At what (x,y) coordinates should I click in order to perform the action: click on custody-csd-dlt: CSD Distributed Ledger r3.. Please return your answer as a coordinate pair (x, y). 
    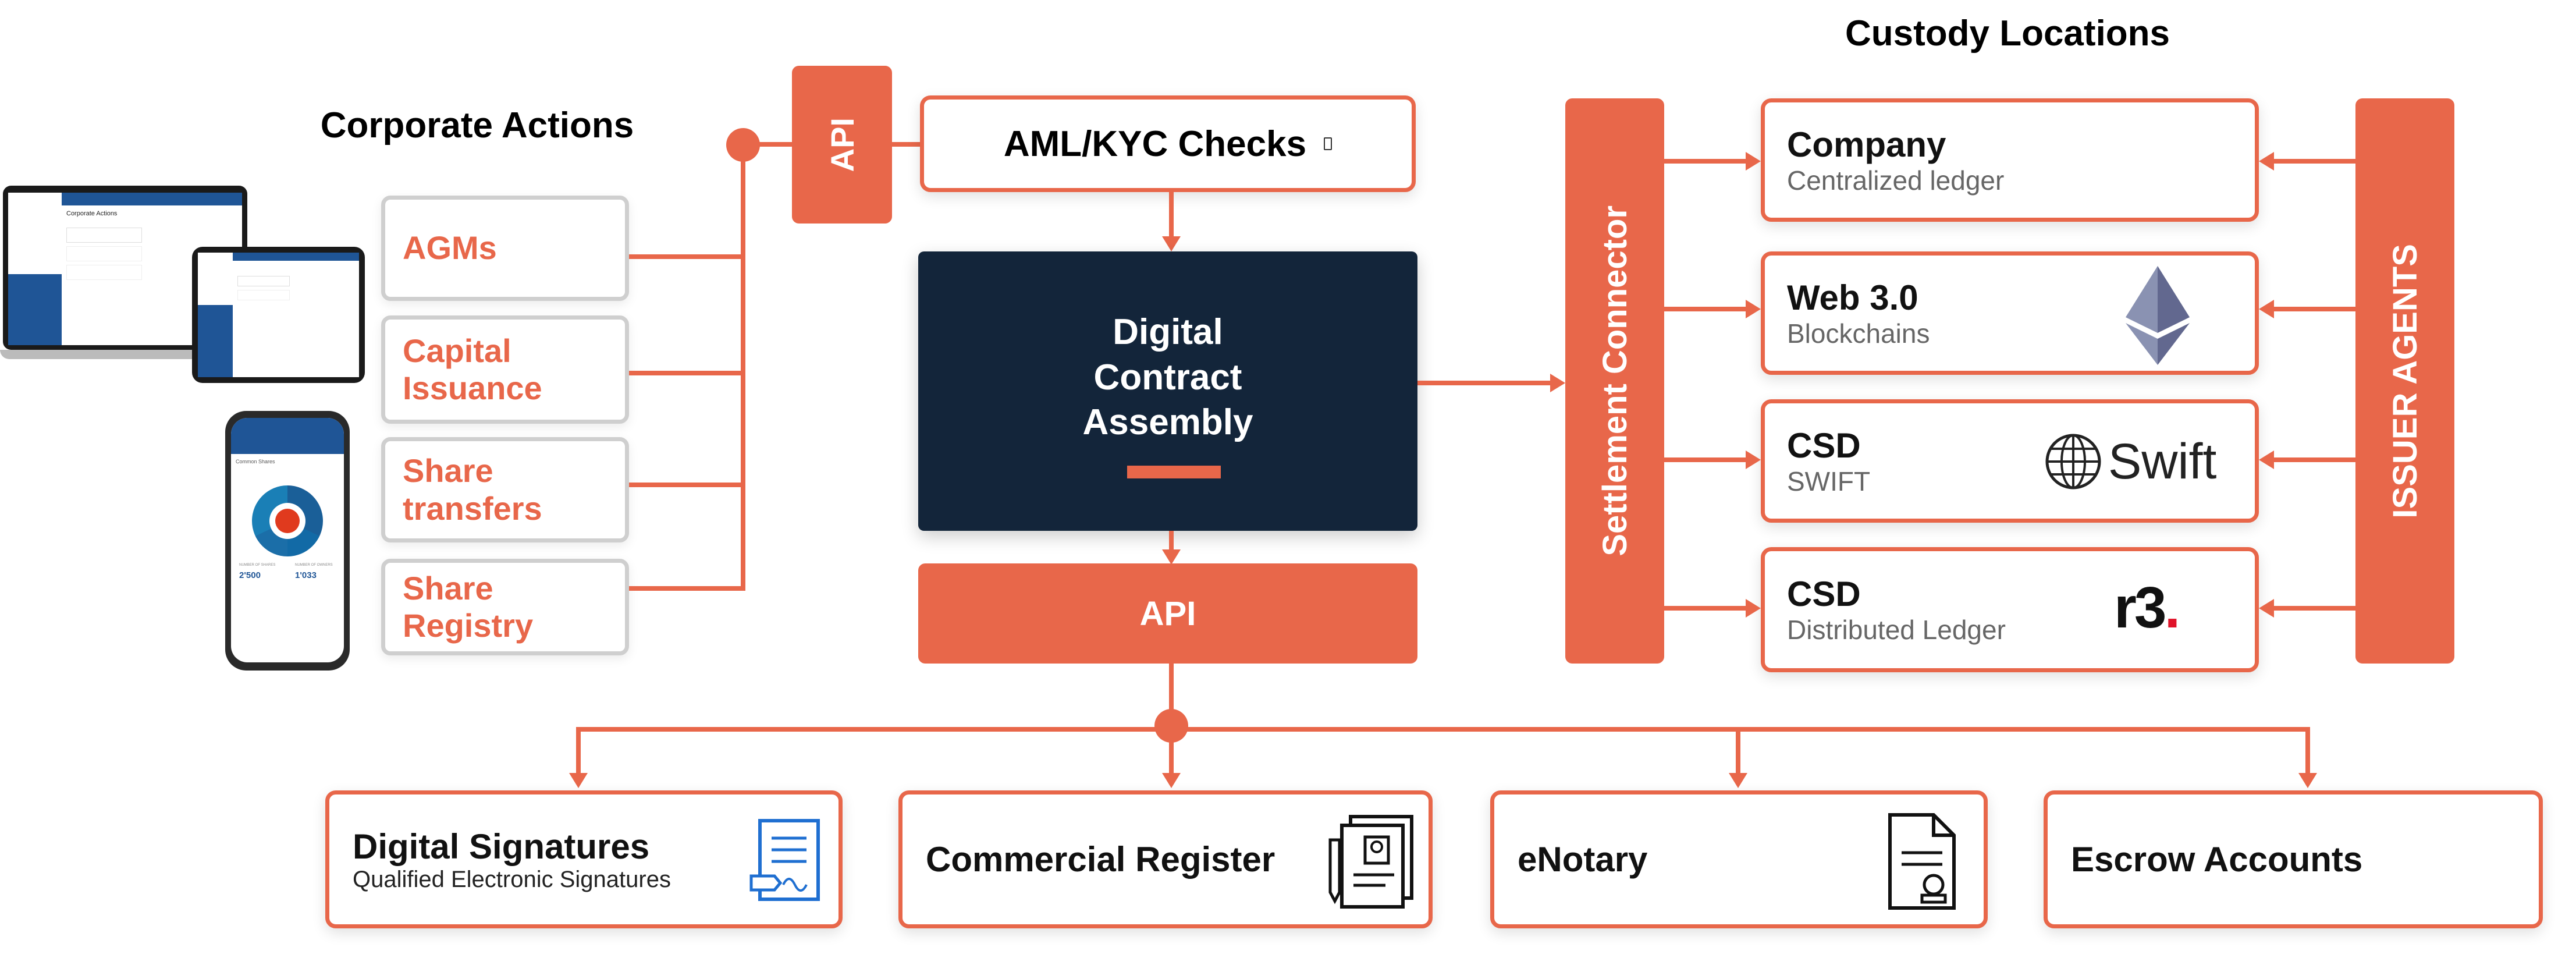
    Looking at the image, I should click on (2010, 610).